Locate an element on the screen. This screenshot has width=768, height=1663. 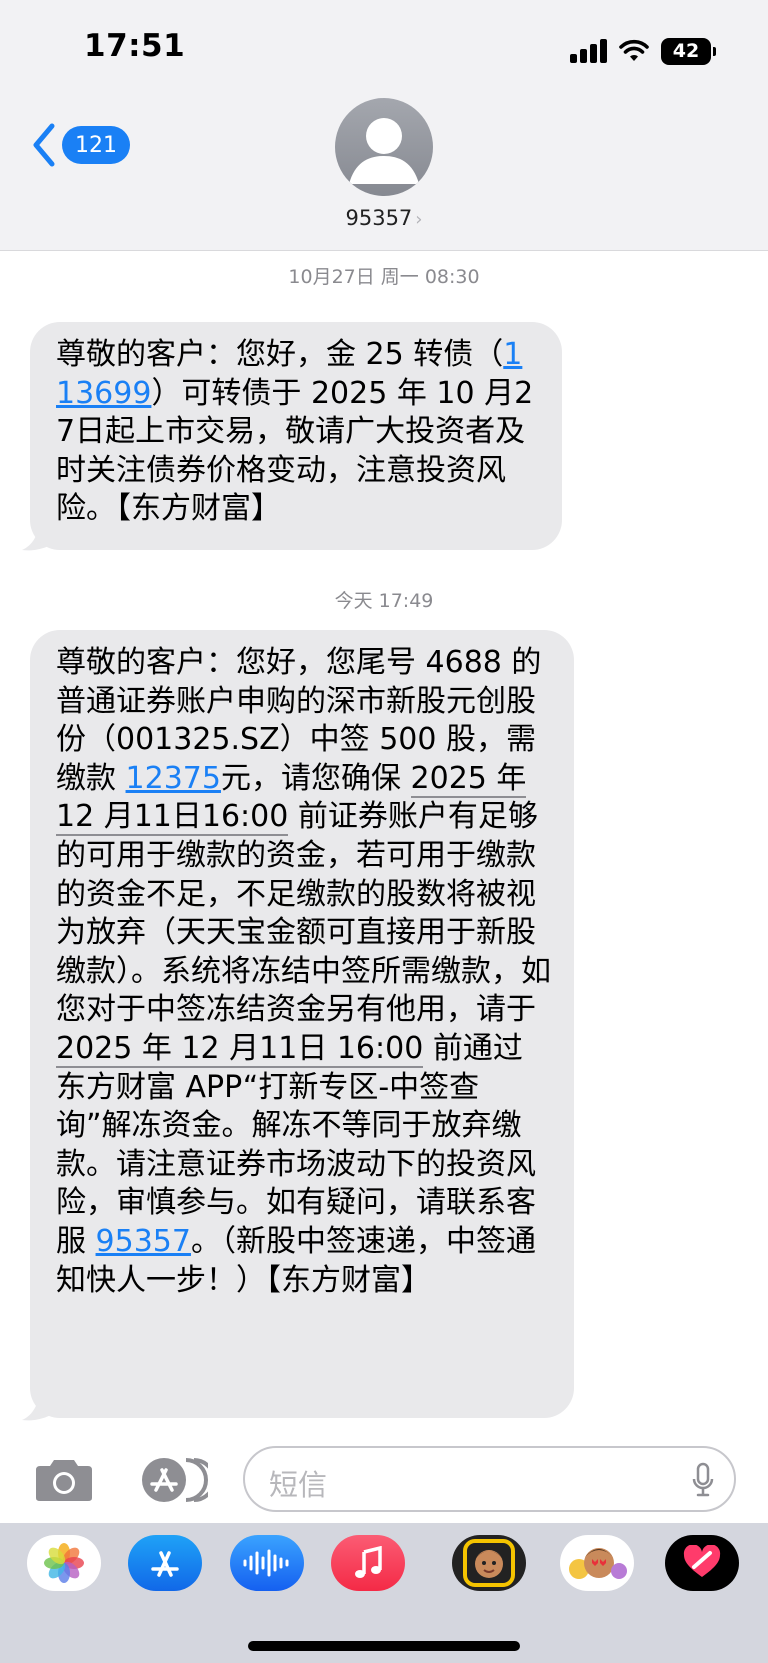
battery-level: 42 is located at coordinates (686, 51).